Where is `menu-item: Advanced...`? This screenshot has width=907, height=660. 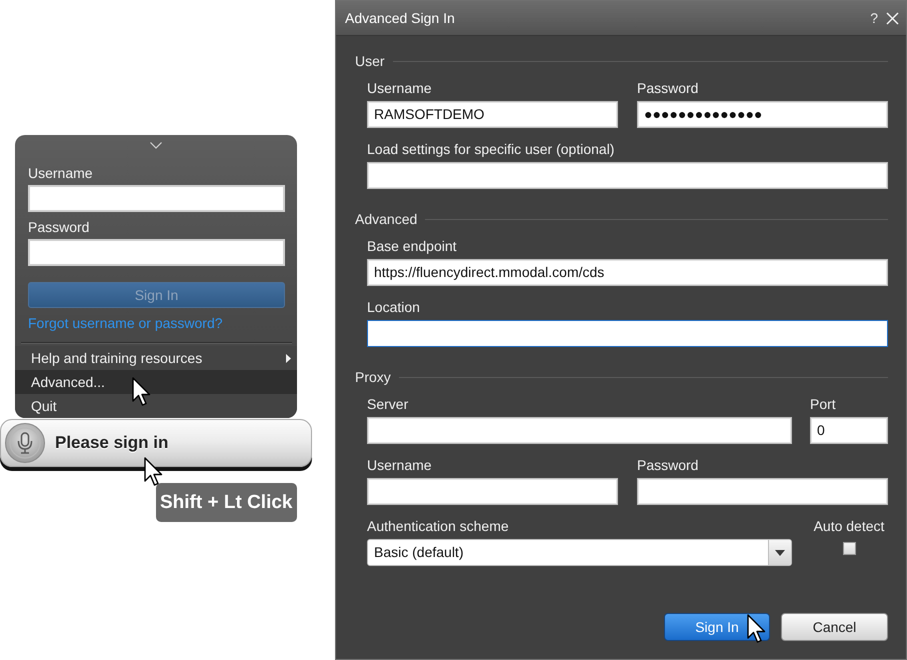
menu-item: Advanced... is located at coordinates (156, 382).